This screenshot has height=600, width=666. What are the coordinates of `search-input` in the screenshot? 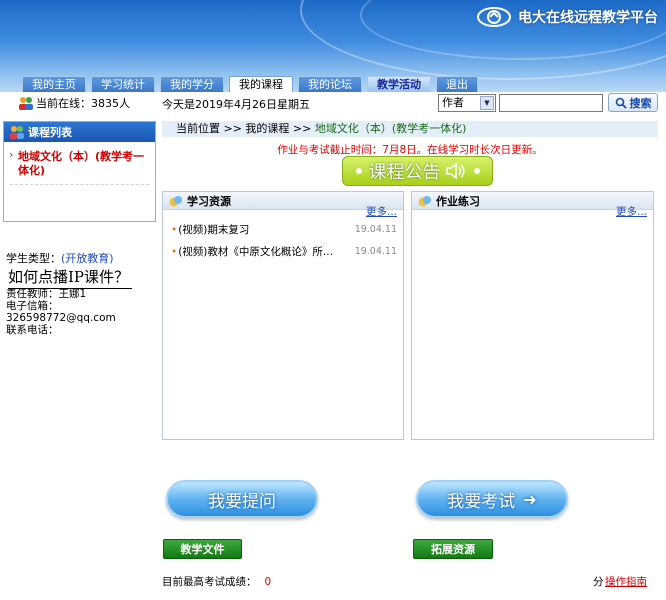 It's located at (551, 103).